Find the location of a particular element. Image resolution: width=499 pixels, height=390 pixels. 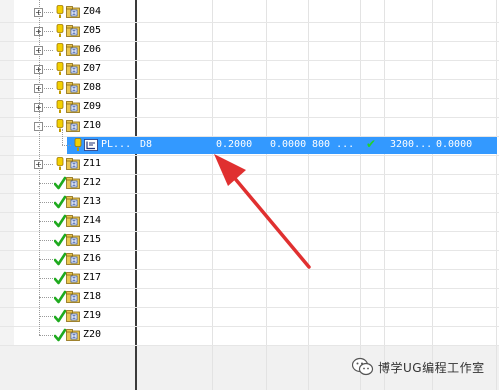

program-row: Z17 is located at coordinates (249, 278).